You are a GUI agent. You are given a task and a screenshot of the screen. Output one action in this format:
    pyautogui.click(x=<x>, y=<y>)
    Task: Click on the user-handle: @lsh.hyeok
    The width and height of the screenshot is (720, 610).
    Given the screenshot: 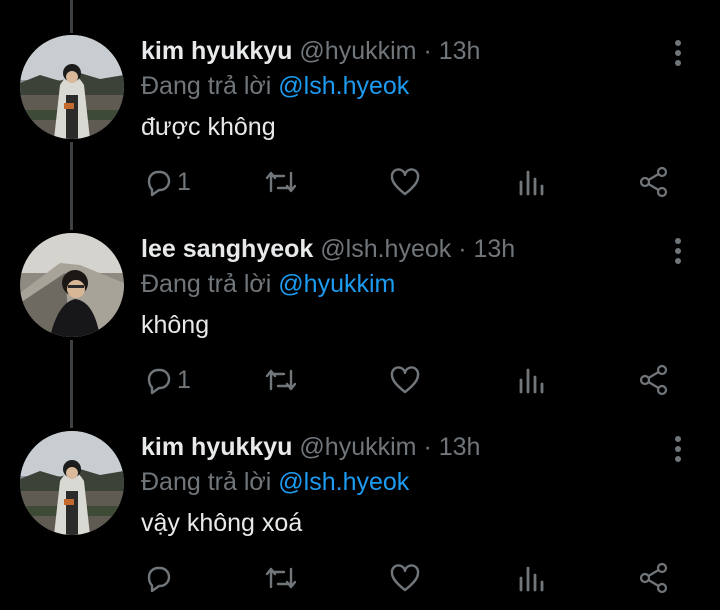 What is the action you would take?
    pyautogui.click(x=385, y=249)
    